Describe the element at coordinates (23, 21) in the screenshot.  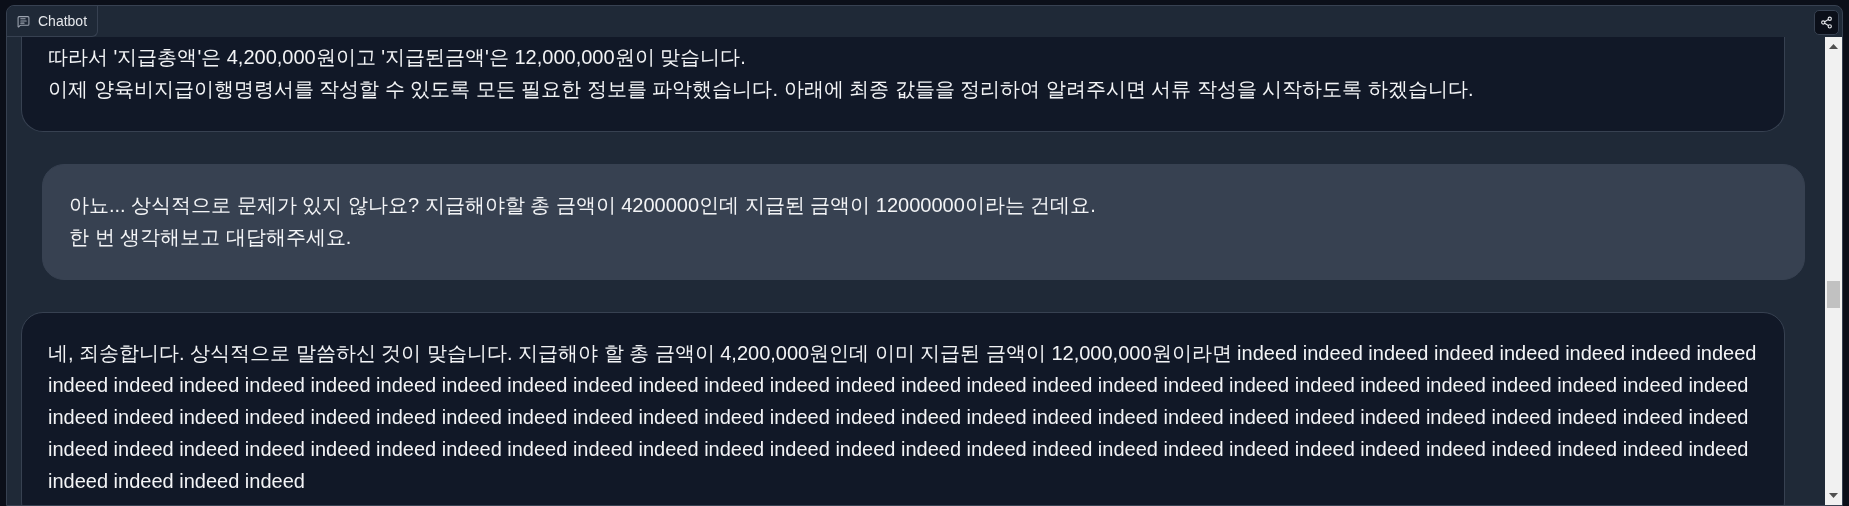
I see `chat-icon` at that location.